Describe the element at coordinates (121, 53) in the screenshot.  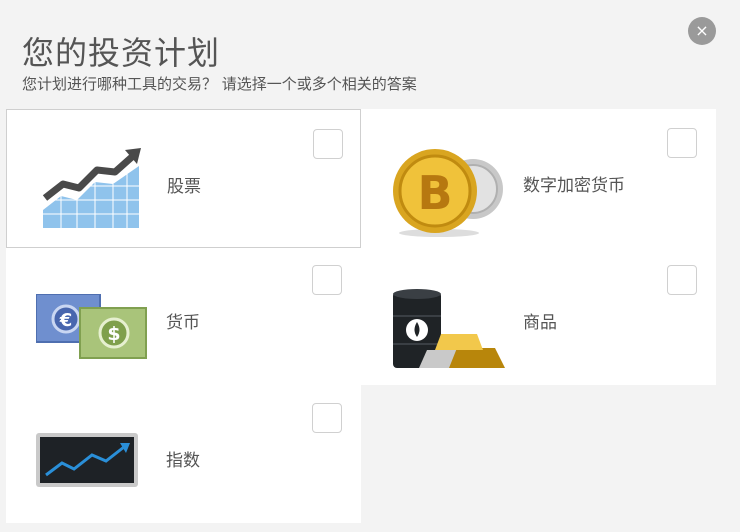
I see `dialog-title: 您的投资计划` at that location.